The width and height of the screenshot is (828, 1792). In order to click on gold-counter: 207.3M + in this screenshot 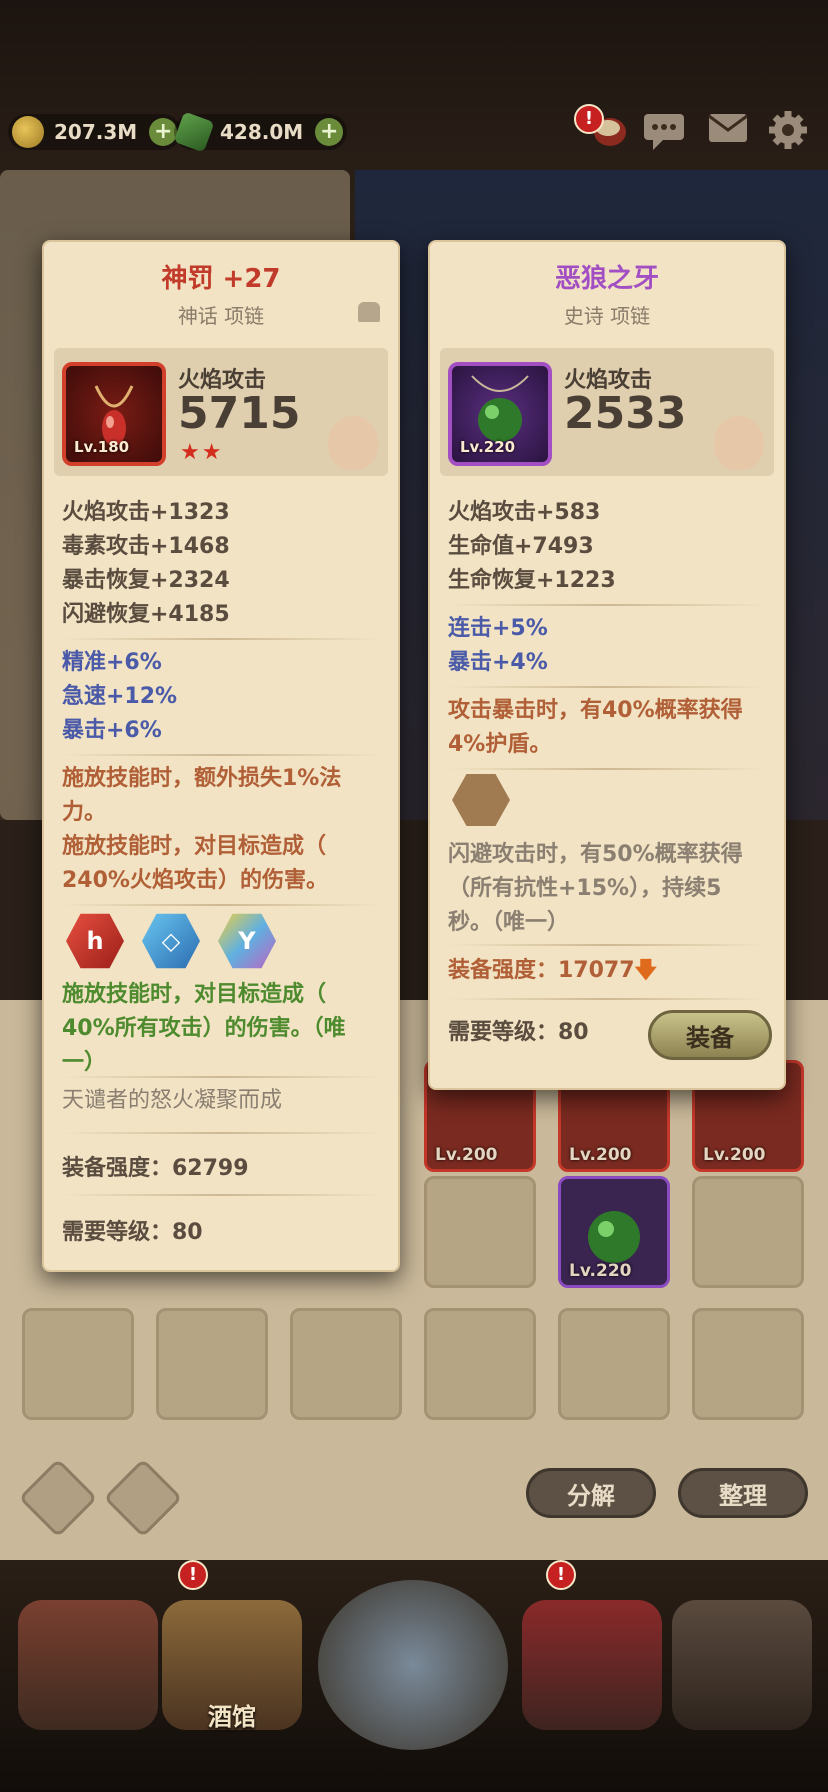, I will do `click(95, 132)`.